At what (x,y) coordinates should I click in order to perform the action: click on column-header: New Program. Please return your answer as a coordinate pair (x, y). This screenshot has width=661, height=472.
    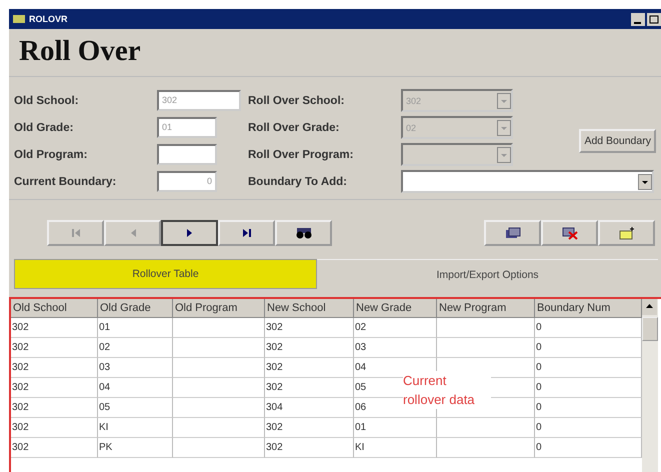
    Looking at the image, I should click on (486, 308).